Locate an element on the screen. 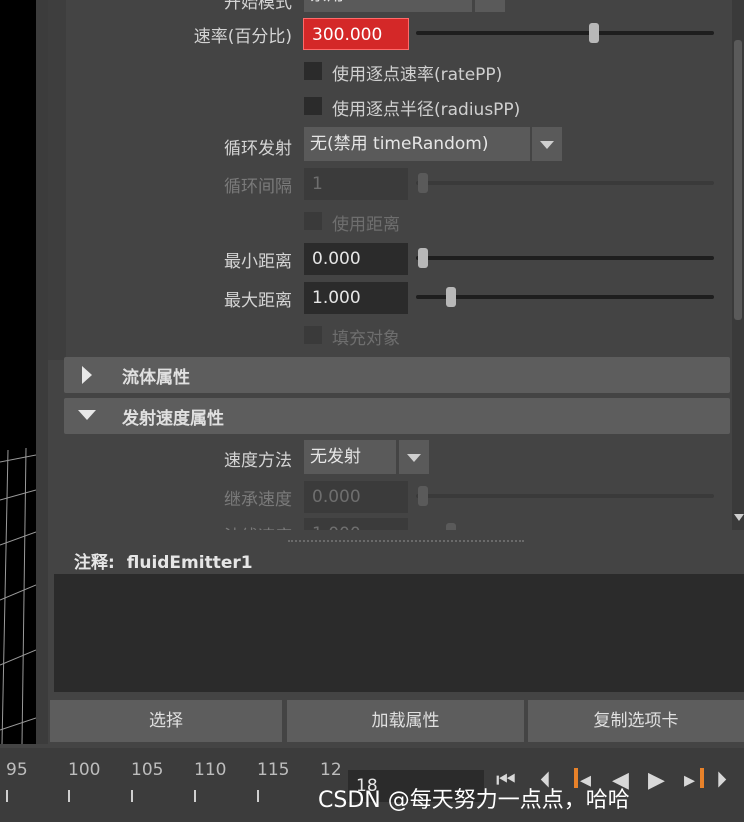 This screenshot has height=822, width=744. start-mode-dropdown-button is located at coordinates (490, 6).